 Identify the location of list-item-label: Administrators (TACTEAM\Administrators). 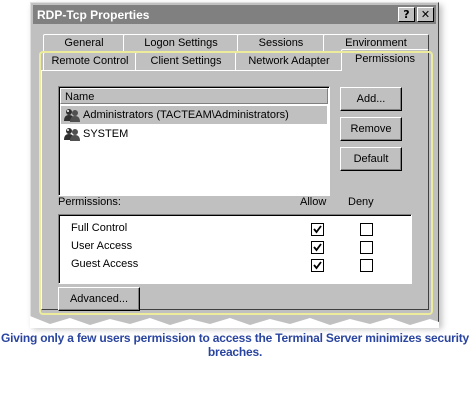
(186, 115).